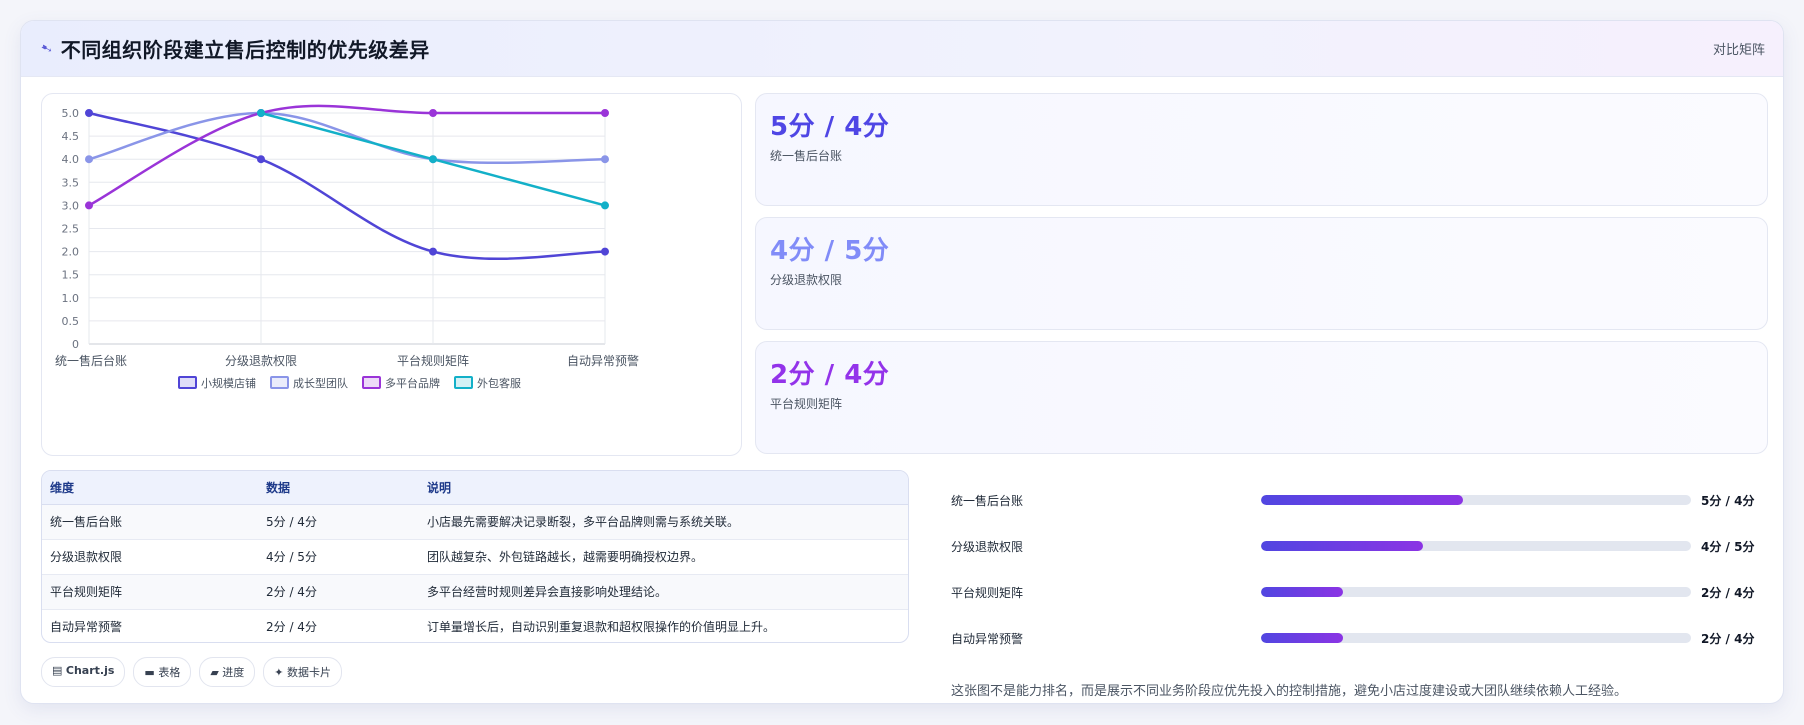 The width and height of the screenshot is (1804, 725). I want to click on progress-row: 分级退款权限 4分 / 5分, so click(1366, 546).